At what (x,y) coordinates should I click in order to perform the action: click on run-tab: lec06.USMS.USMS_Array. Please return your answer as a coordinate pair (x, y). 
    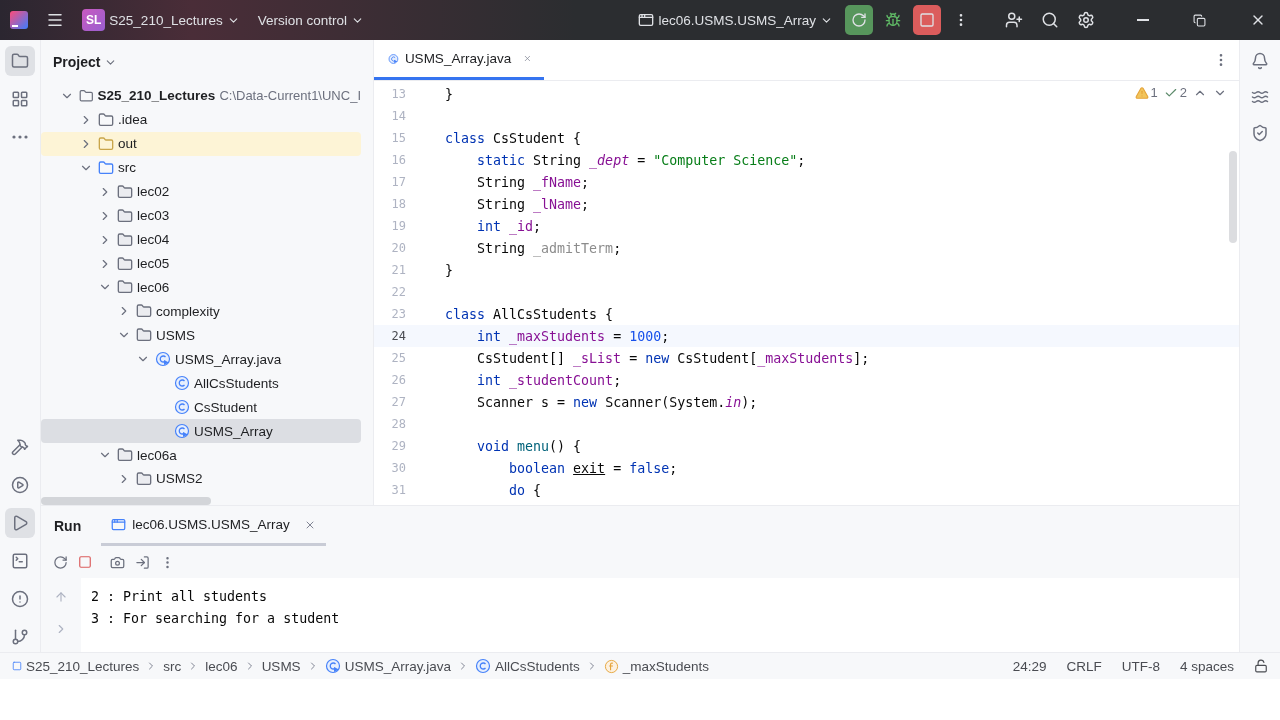
    Looking at the image, I should click on (213, 526).